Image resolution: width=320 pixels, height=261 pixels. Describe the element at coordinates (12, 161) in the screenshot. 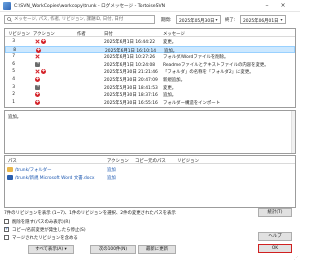

I see `column-header-path: パス` at that location.